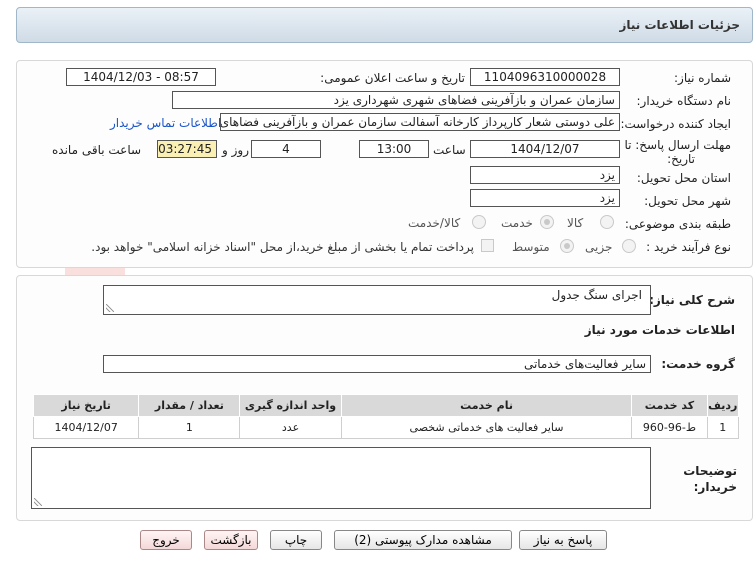  What do you see at coordinates (596, 295) in the screenshot?
I see `summary-text: اجرای سنگ جدول` at bounding box center [596, 295].